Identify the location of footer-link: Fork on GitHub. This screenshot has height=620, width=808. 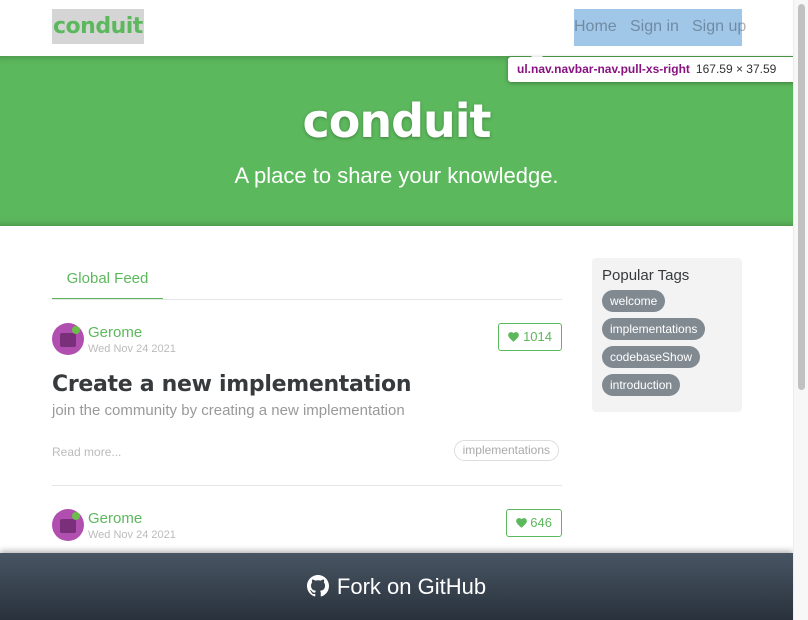
(396, 587).